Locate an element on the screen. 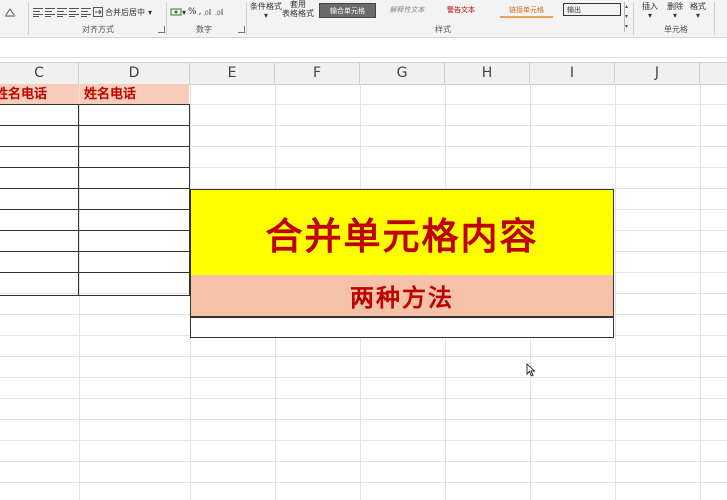  cell-style-explanatory: 解释性文本 is located at coordinates (407, 9).